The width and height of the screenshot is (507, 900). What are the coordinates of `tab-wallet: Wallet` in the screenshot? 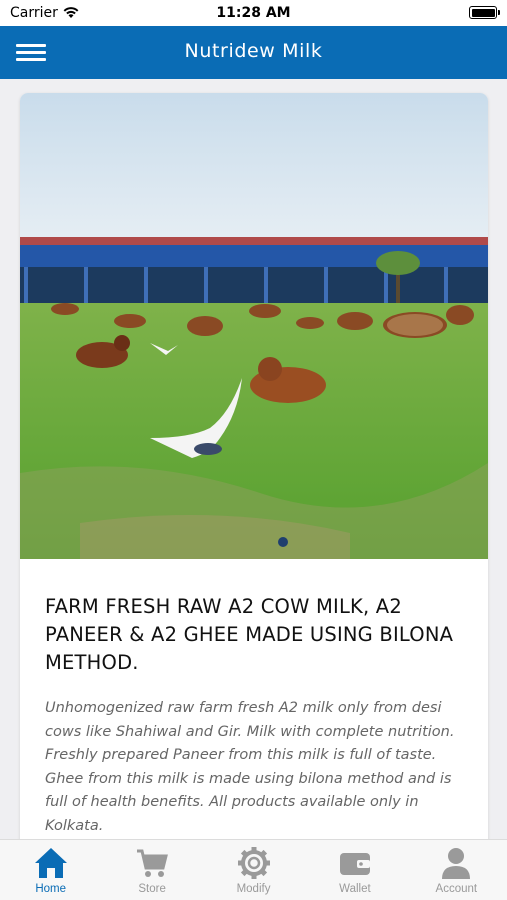 It's located at (354, 870).